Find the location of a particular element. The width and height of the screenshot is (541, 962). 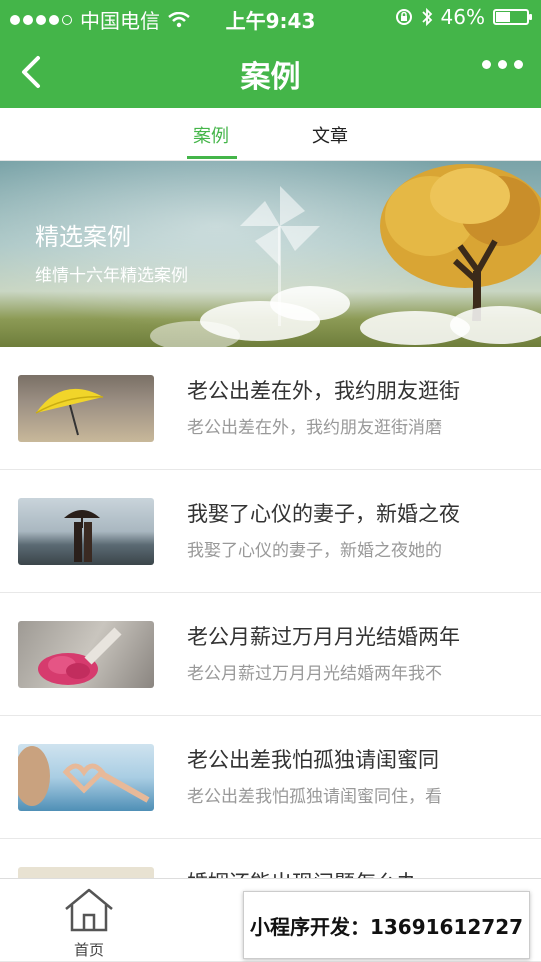

page-title: 案例 is located at coordinates (270, 77).